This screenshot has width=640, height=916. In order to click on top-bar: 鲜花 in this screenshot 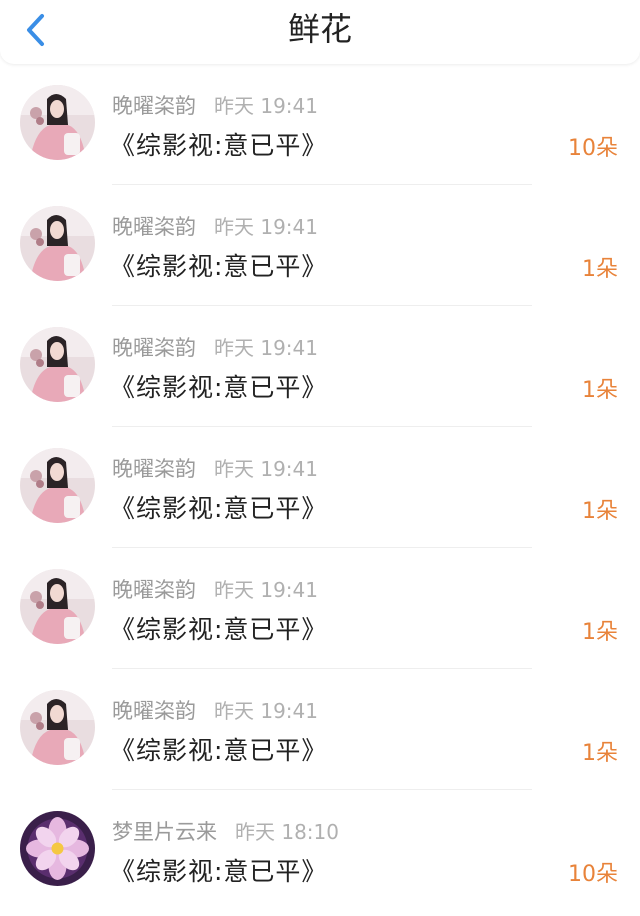, I will do `click(320, 32)`.